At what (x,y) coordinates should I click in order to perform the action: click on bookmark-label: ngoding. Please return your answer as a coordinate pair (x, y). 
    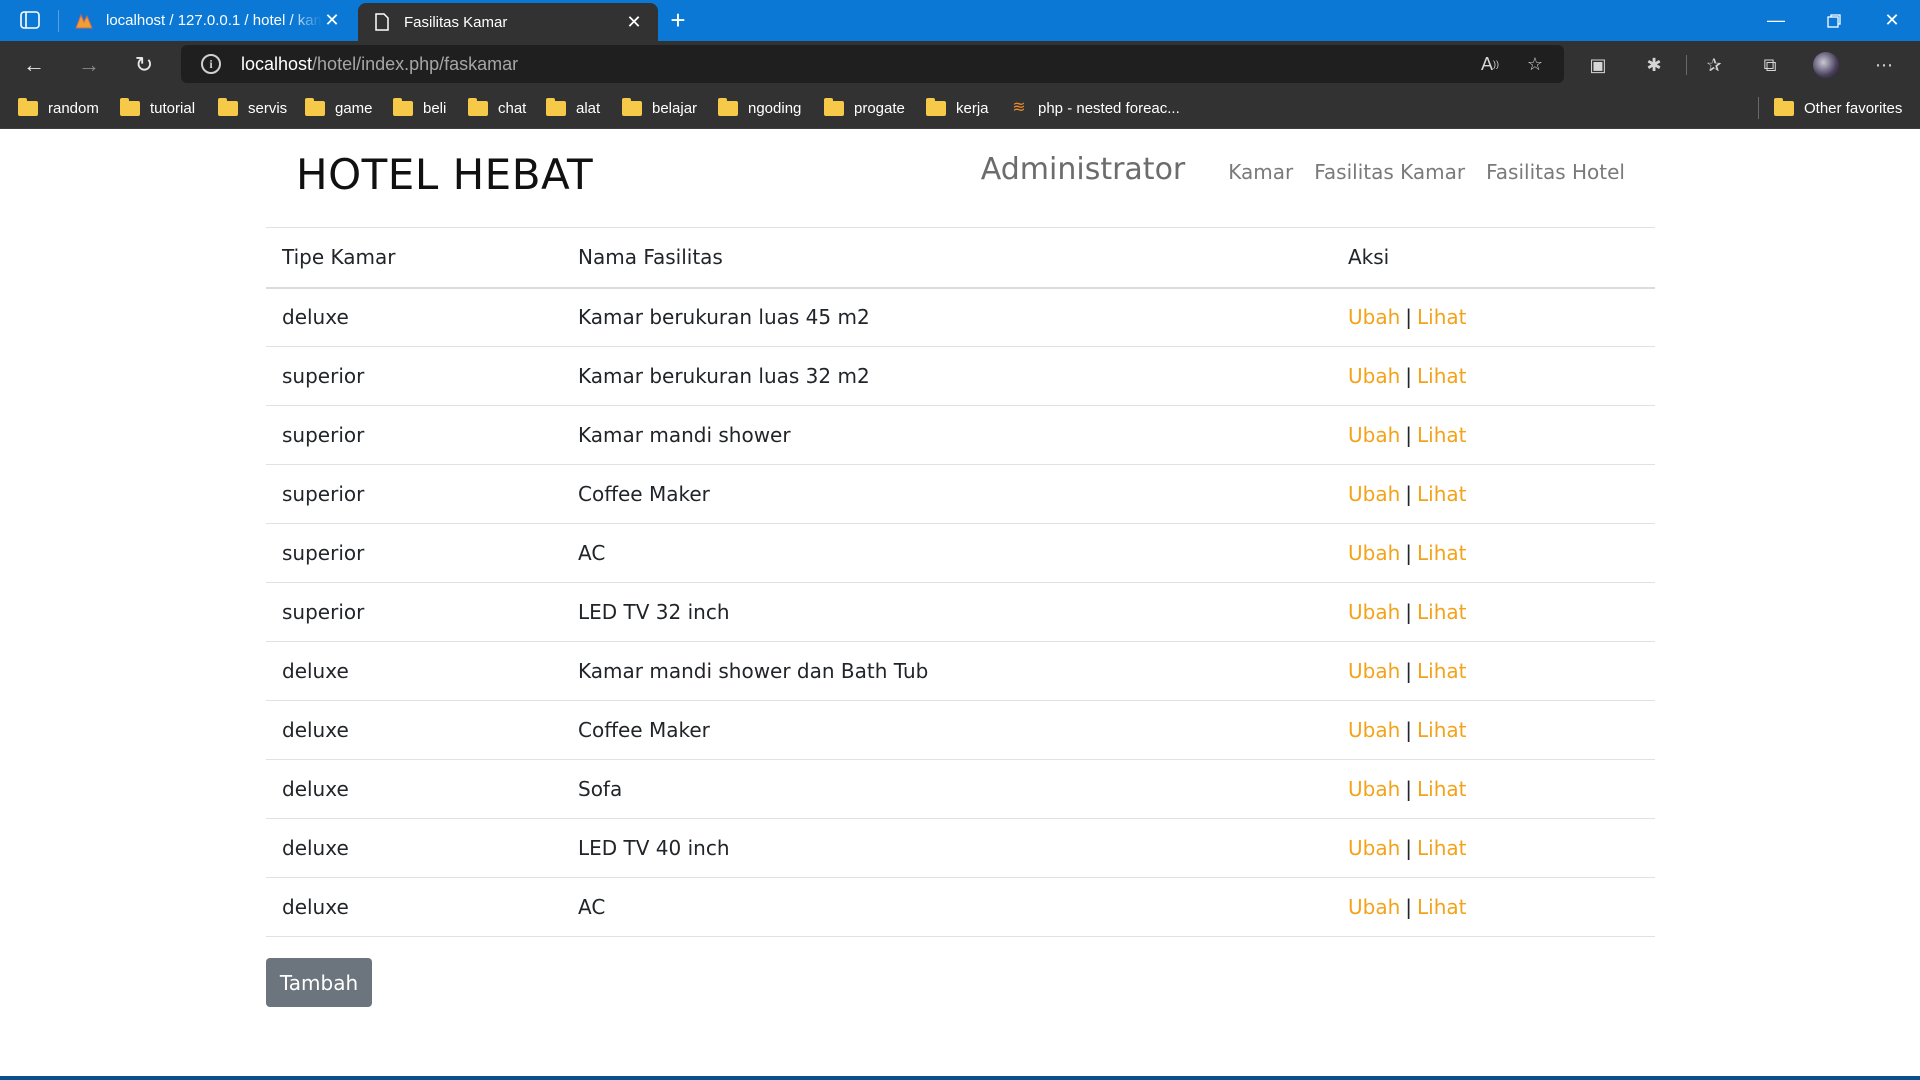
    Looking at the image, I should click on (775, 108).